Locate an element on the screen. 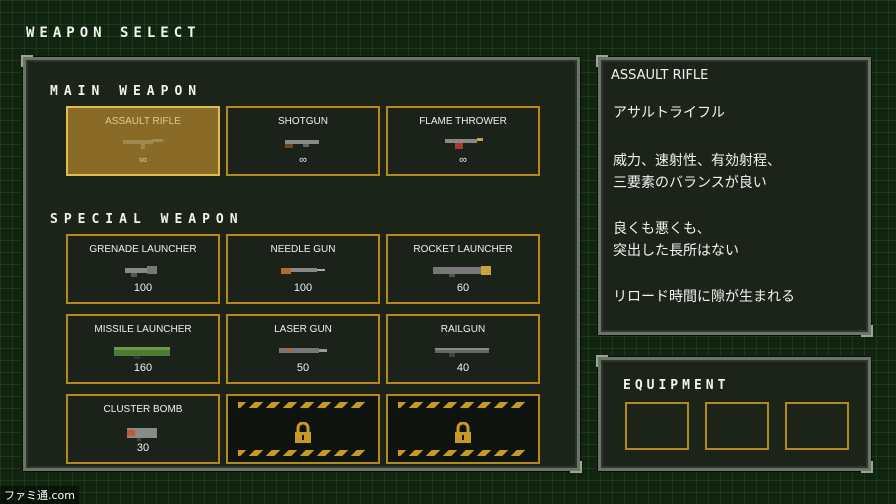  needle-gun-icon is located at coordinates (303, 271).